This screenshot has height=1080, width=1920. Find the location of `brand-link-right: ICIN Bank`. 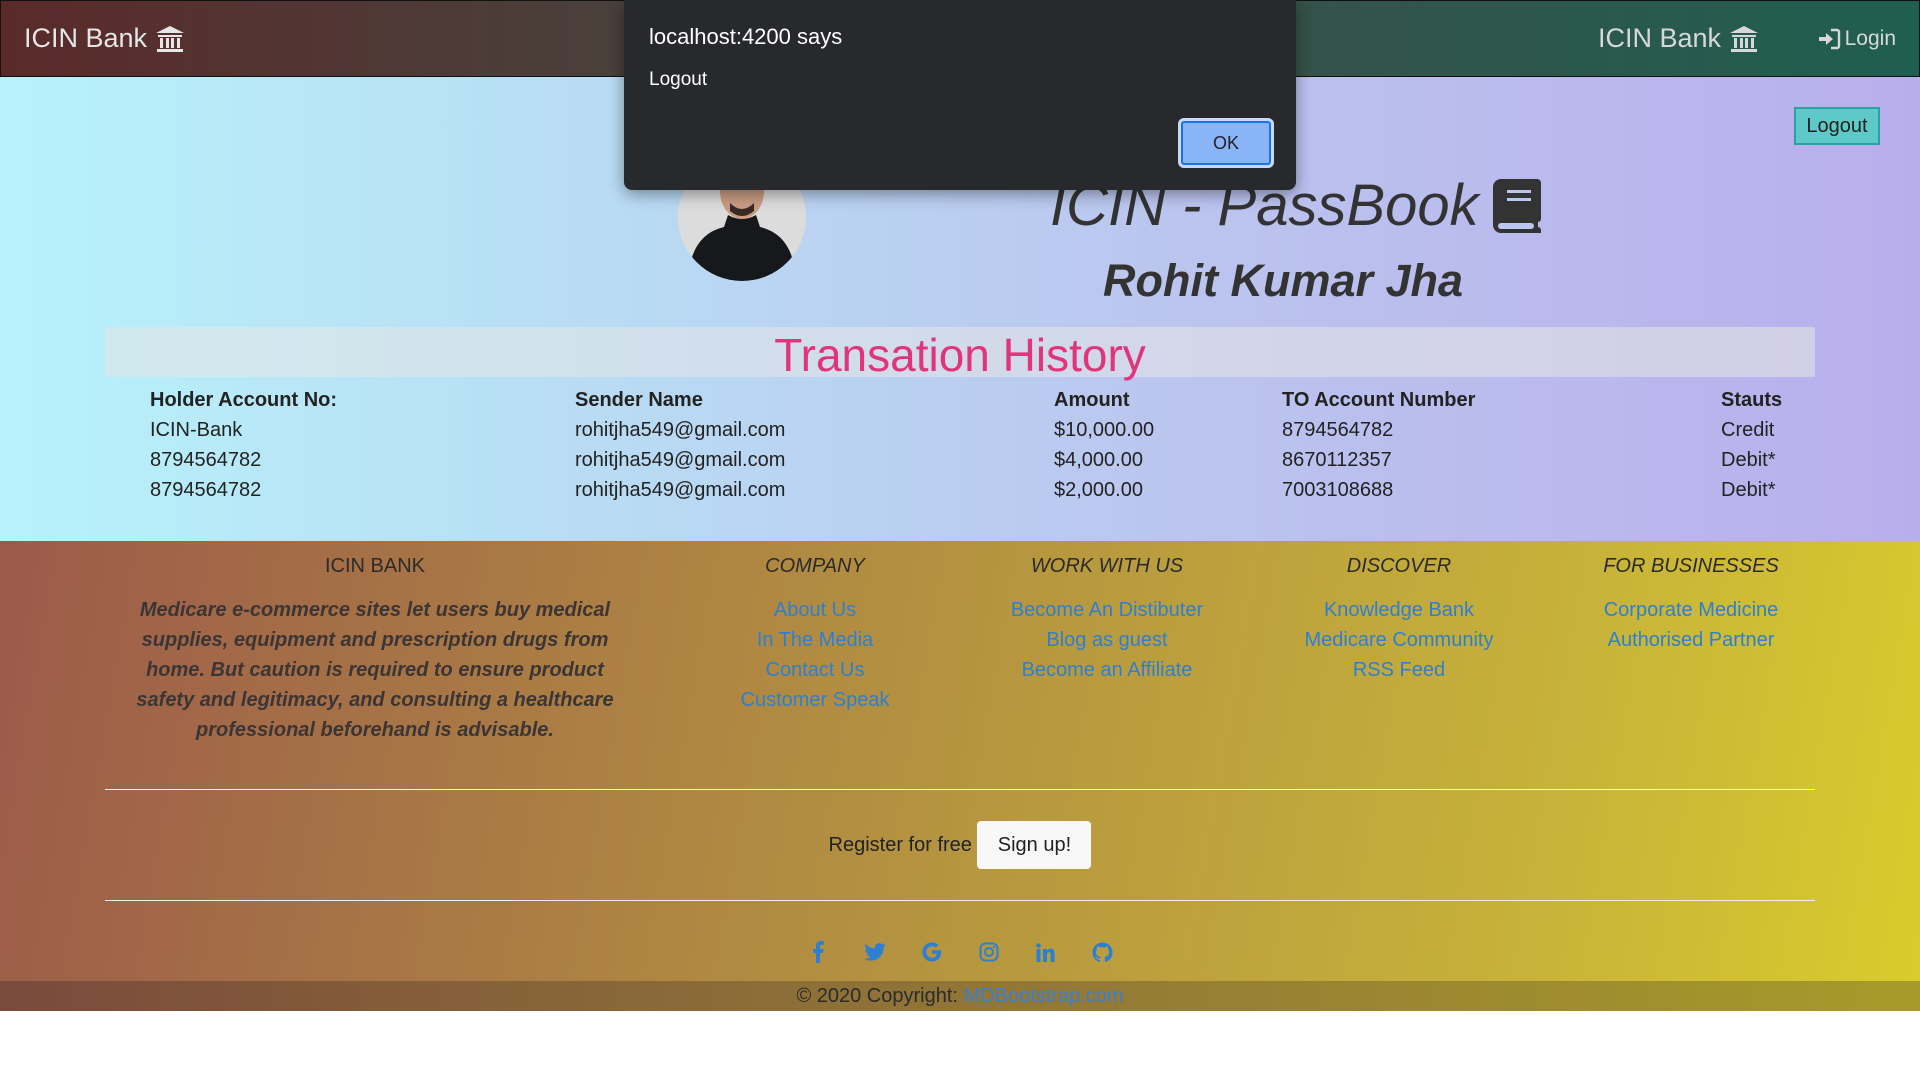

brand-link-right: ICIN Bank is located at coordinates (1678, 38).